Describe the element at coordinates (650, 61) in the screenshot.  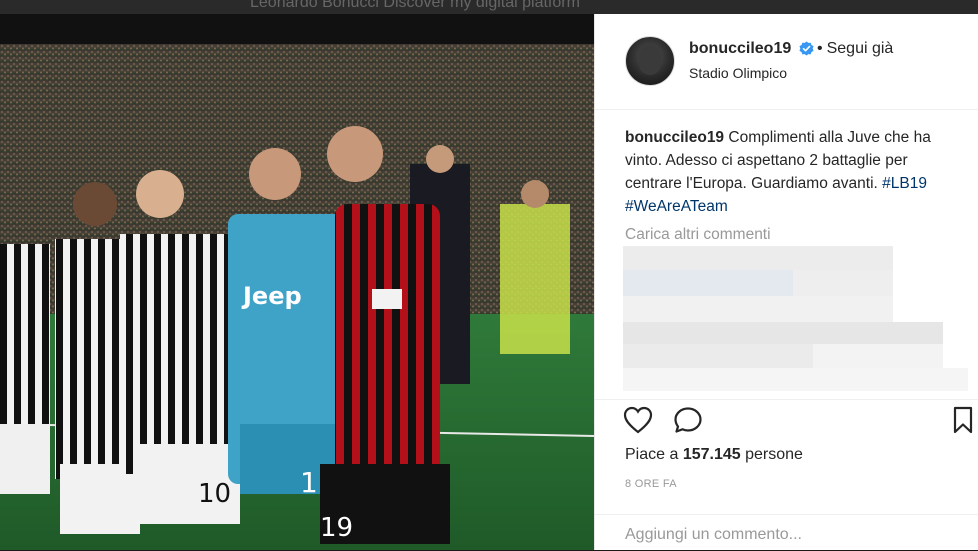
I see `avatar` at that location.